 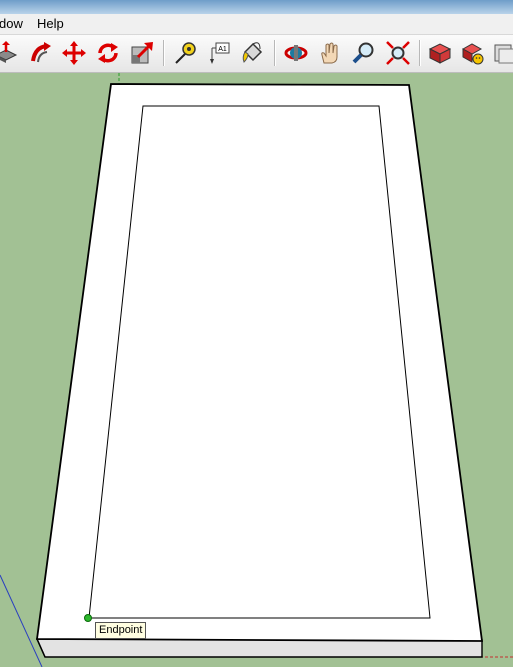 I want to click on scale-icon, so click(x=142, y=53).